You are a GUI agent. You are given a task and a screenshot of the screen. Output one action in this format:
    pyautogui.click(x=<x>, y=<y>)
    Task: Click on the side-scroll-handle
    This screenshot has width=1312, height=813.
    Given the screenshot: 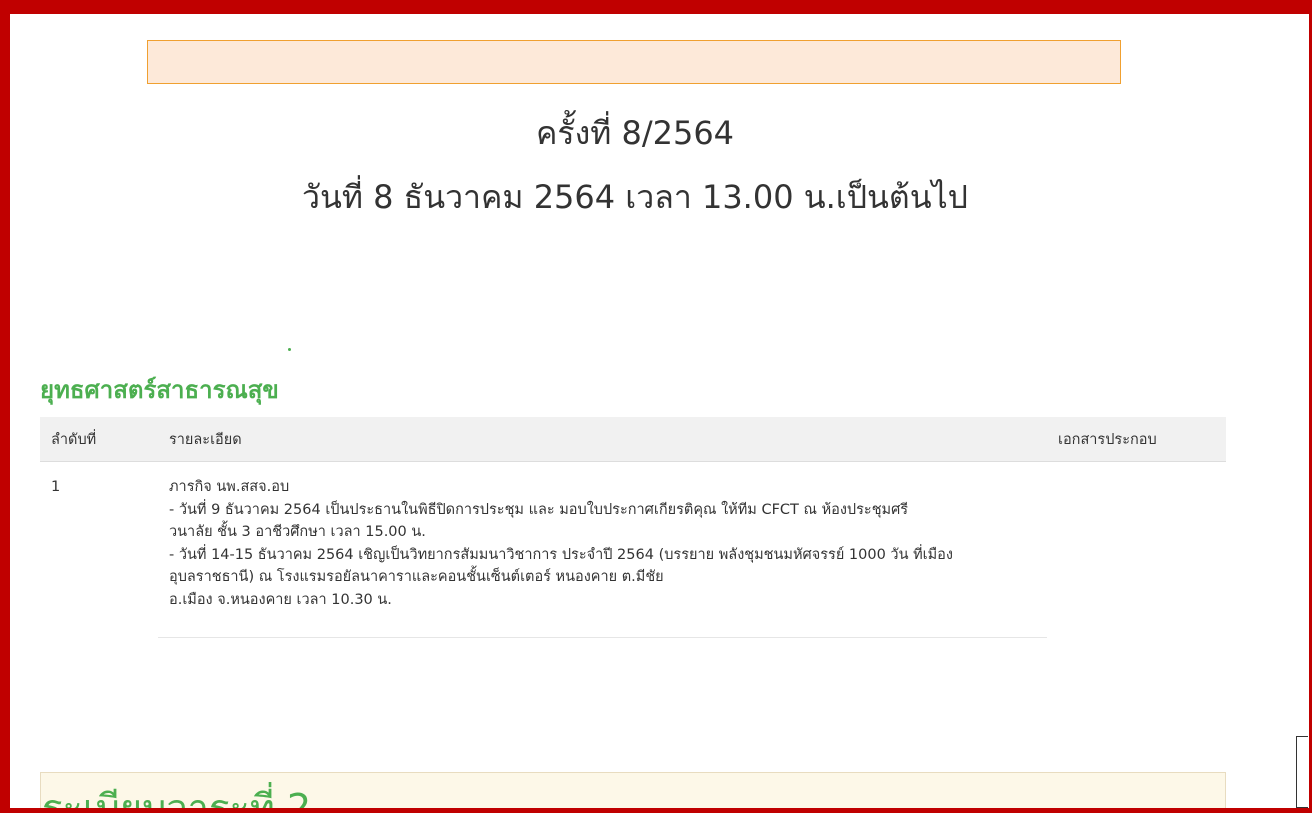 What is the action you would take?
    pyautogui.click(x=1302, y=772)
    